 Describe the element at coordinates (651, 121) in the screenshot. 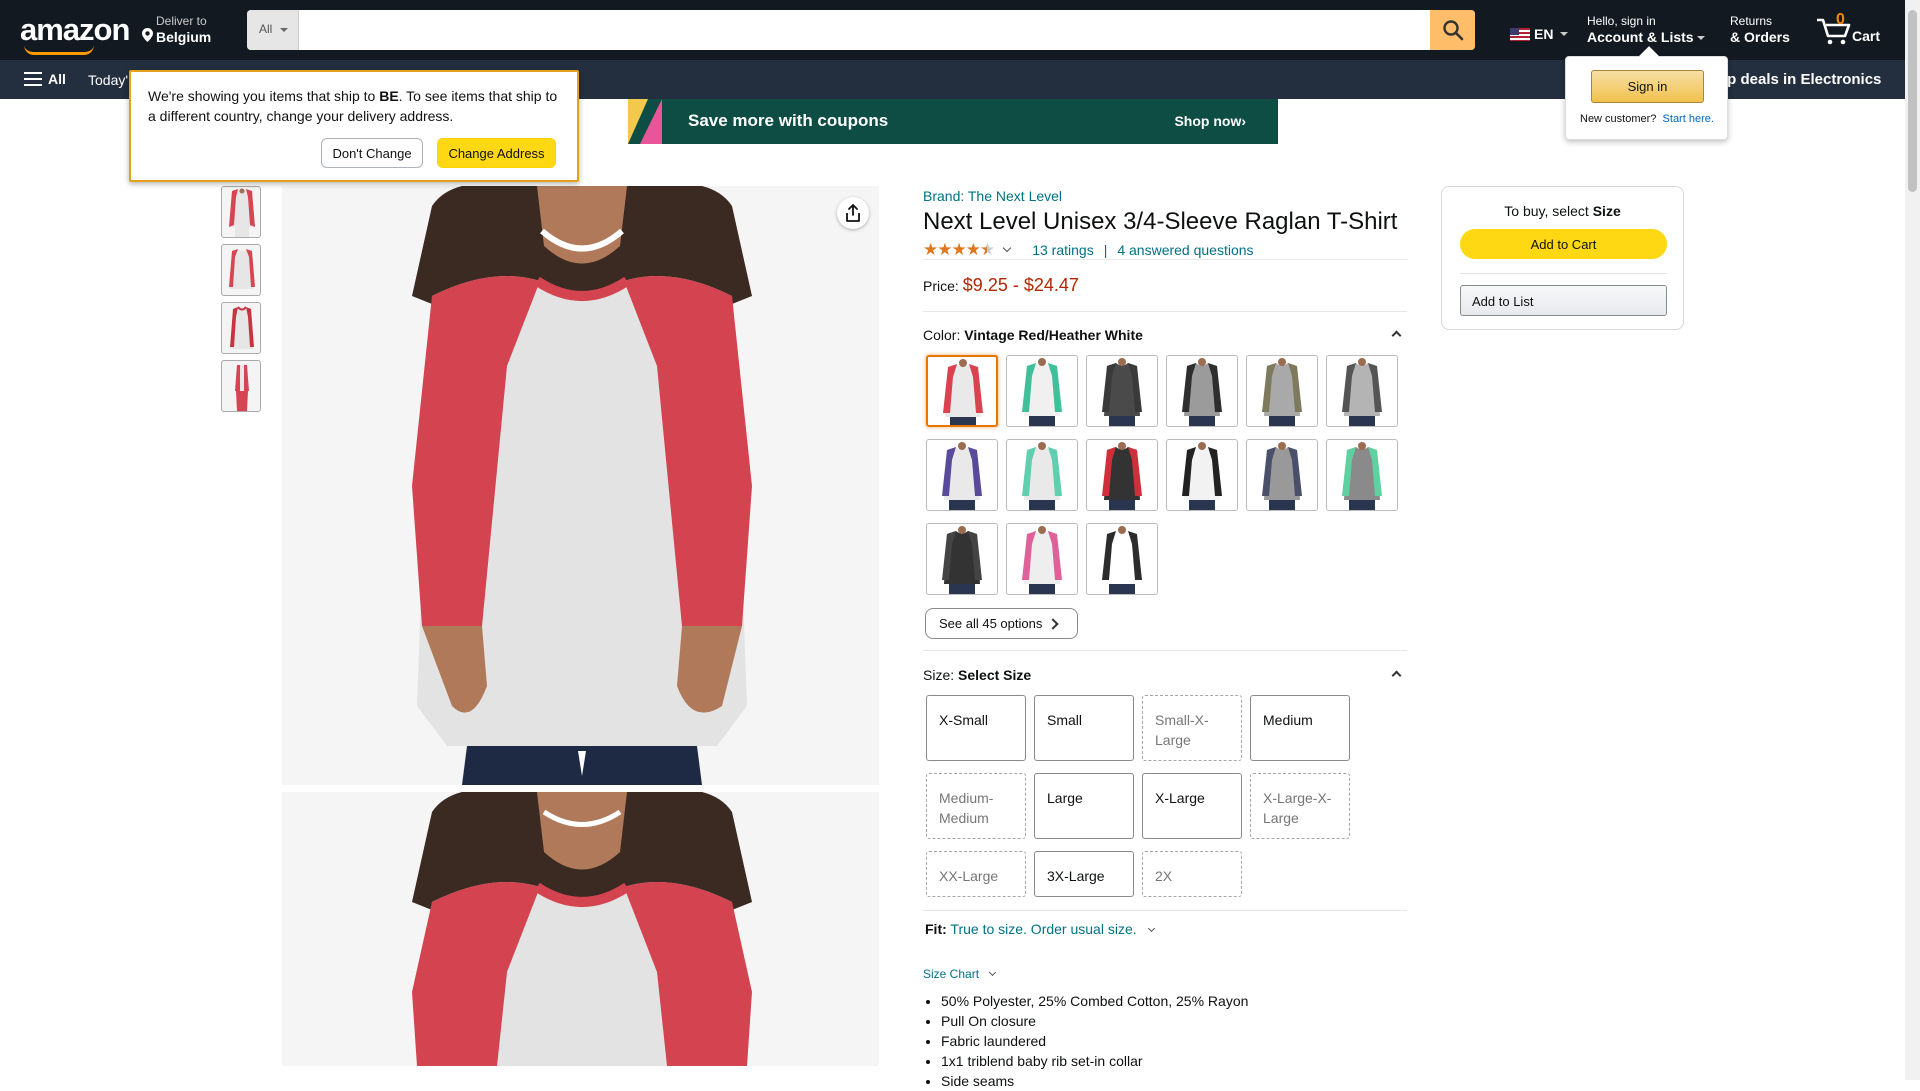

I see `banner-decoration` at that location.